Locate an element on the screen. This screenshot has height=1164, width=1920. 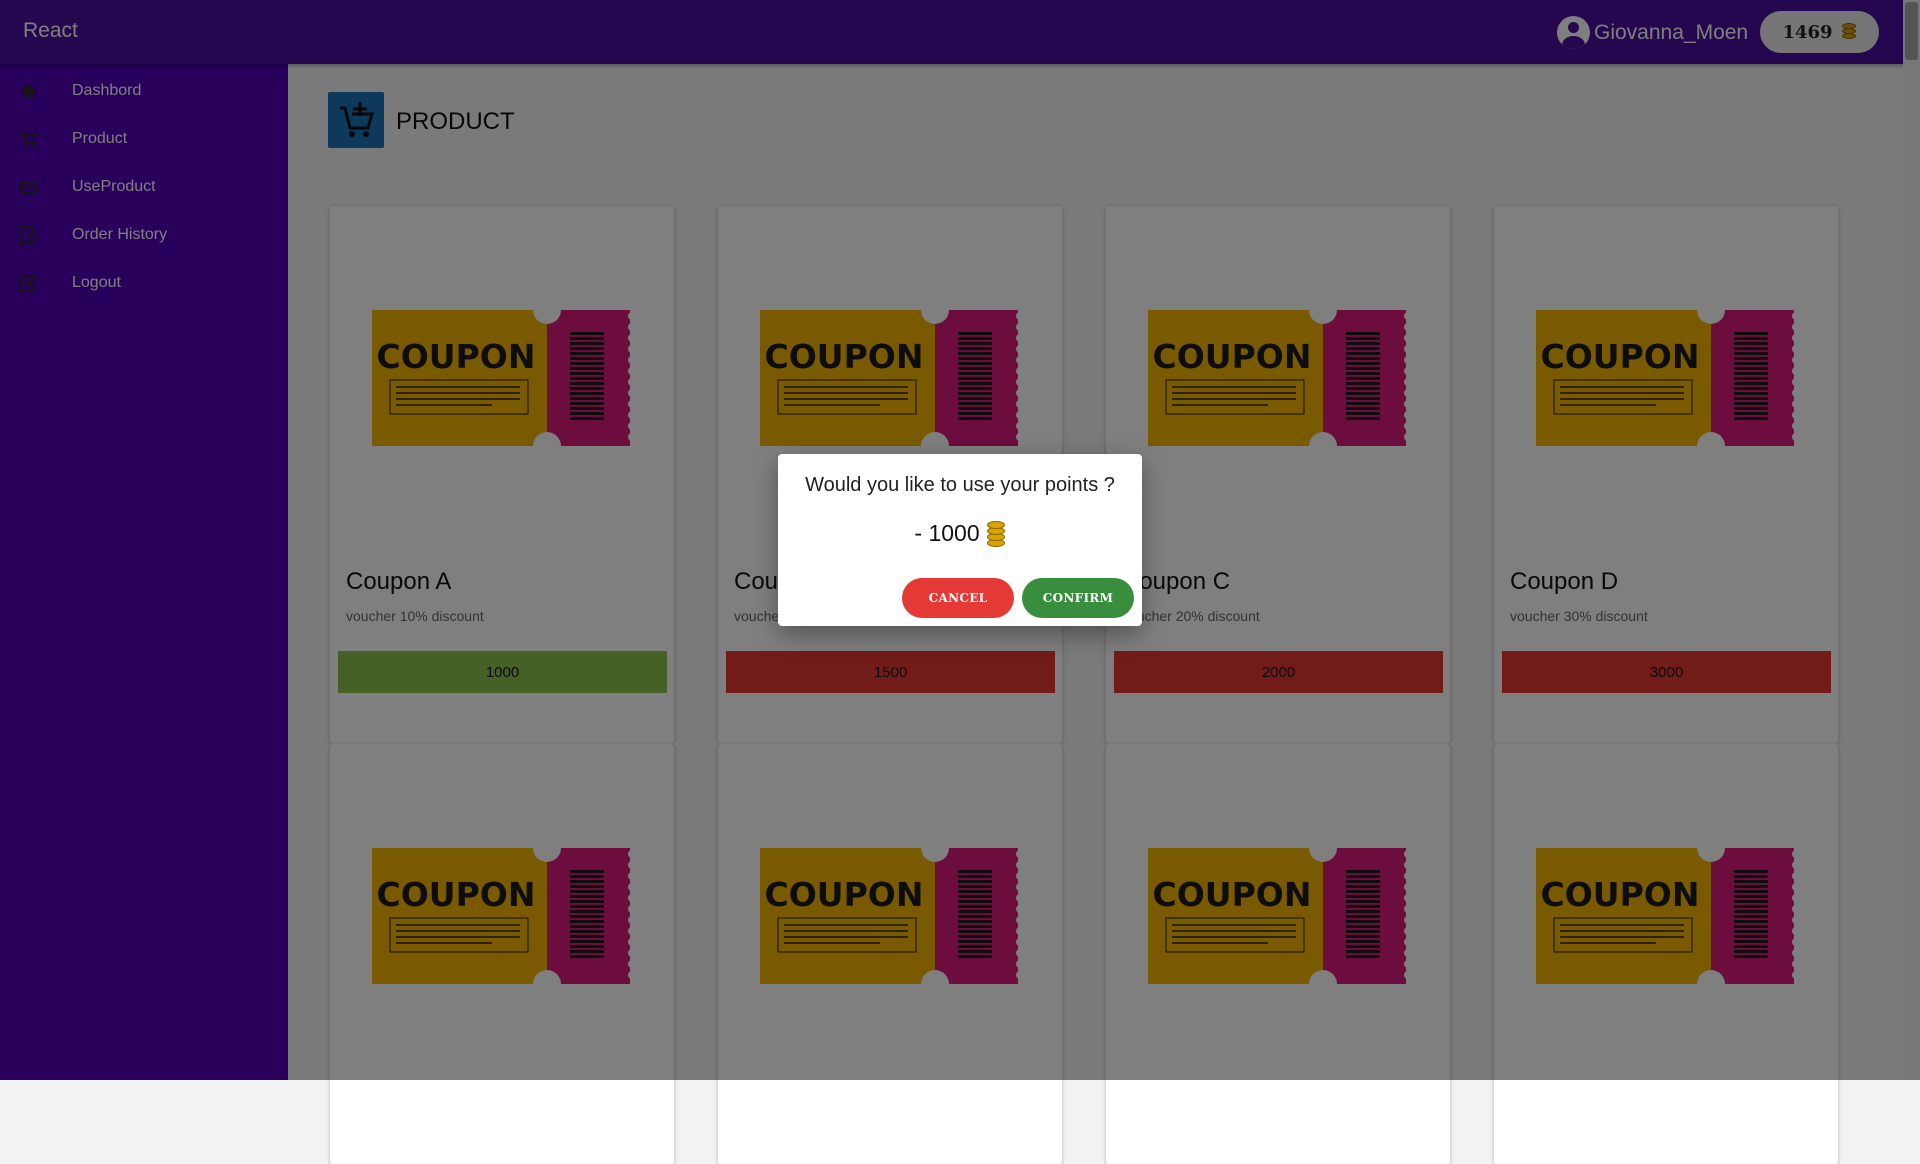
points-cost-value: - 1000 is located at coordinates (947, 533).